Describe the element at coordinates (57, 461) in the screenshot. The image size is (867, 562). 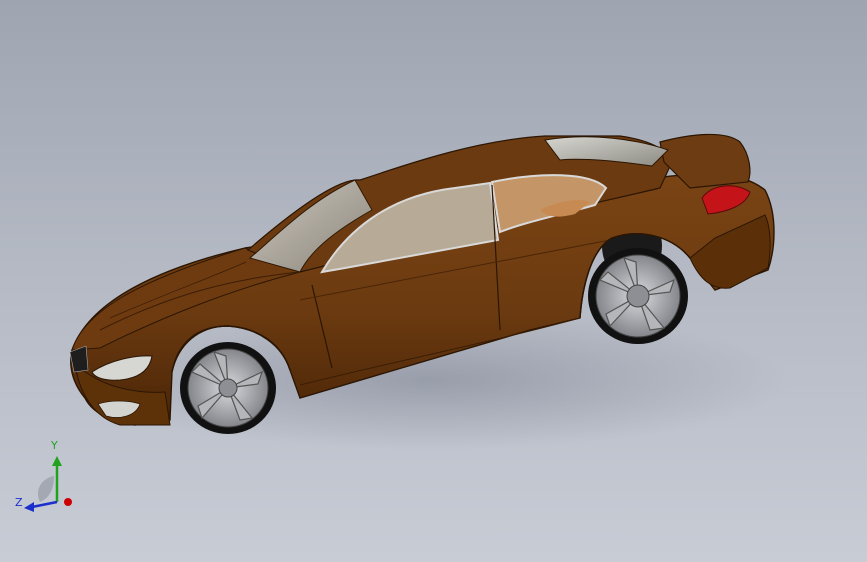
I see `y-axis-arrow` at that location.